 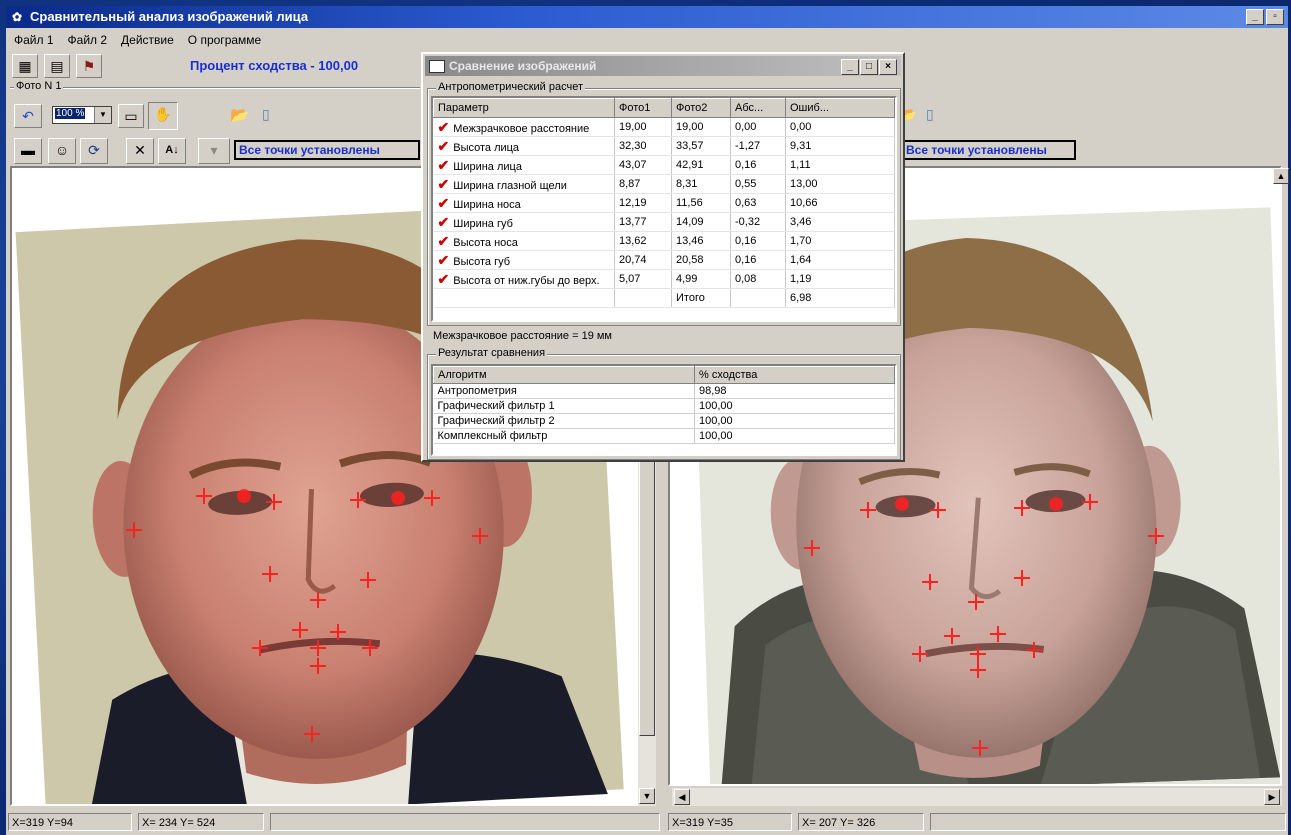 I want to click on camera-icon-button: ▬, so click(x=28, y=151).